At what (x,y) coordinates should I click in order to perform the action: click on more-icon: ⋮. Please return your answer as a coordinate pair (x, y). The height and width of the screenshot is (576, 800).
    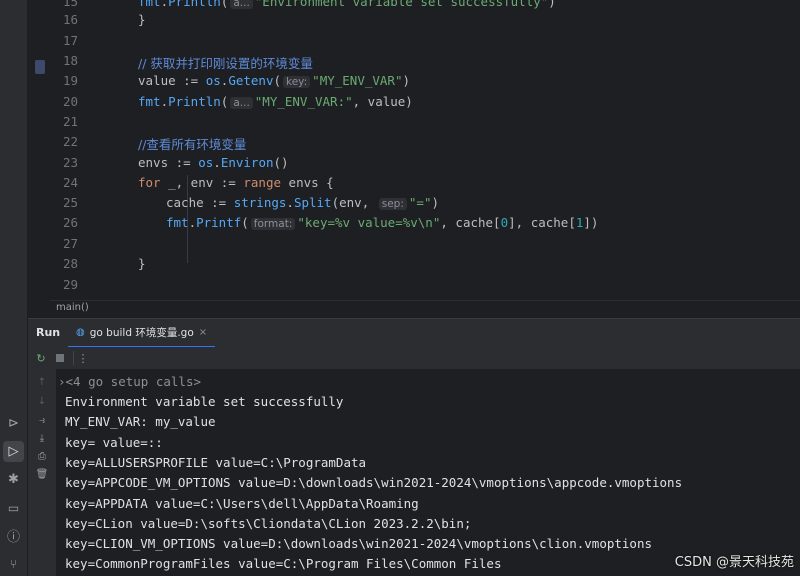
    Looking at the image, I should click on (83, 358).